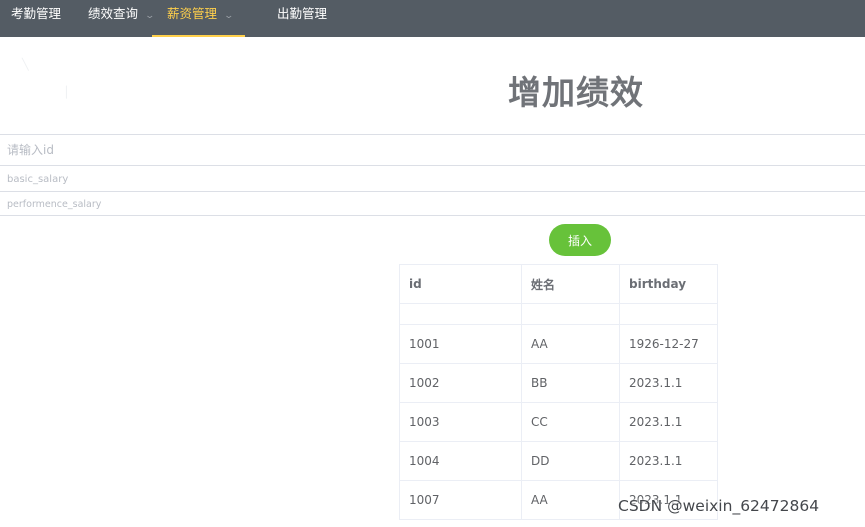 This screenshot has height=527, width=865. I want to click on top-nav-bar: 考勤管理 绩效查询 ⌄ 薪资管理 ⌄ 出勤管理, so click(432, 18).